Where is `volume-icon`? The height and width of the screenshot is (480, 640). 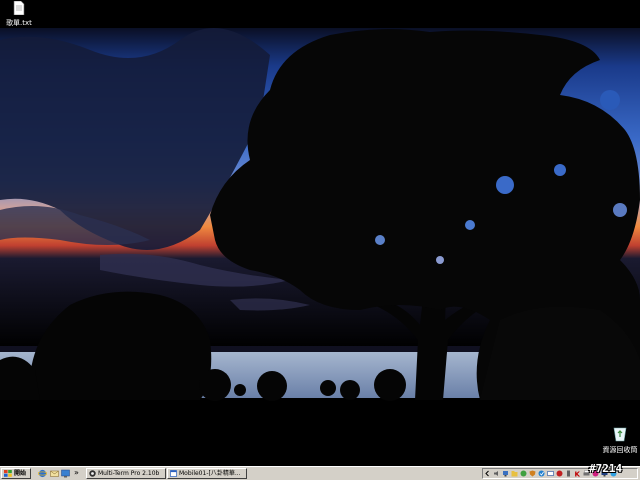
volume-icon is located at coordinates (496, 473).